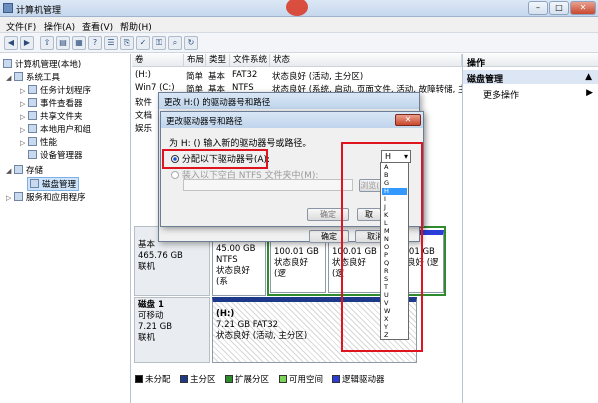 This screenshot has width=598, height=403. I want to click on close-button: ✕, so click(583, 8).